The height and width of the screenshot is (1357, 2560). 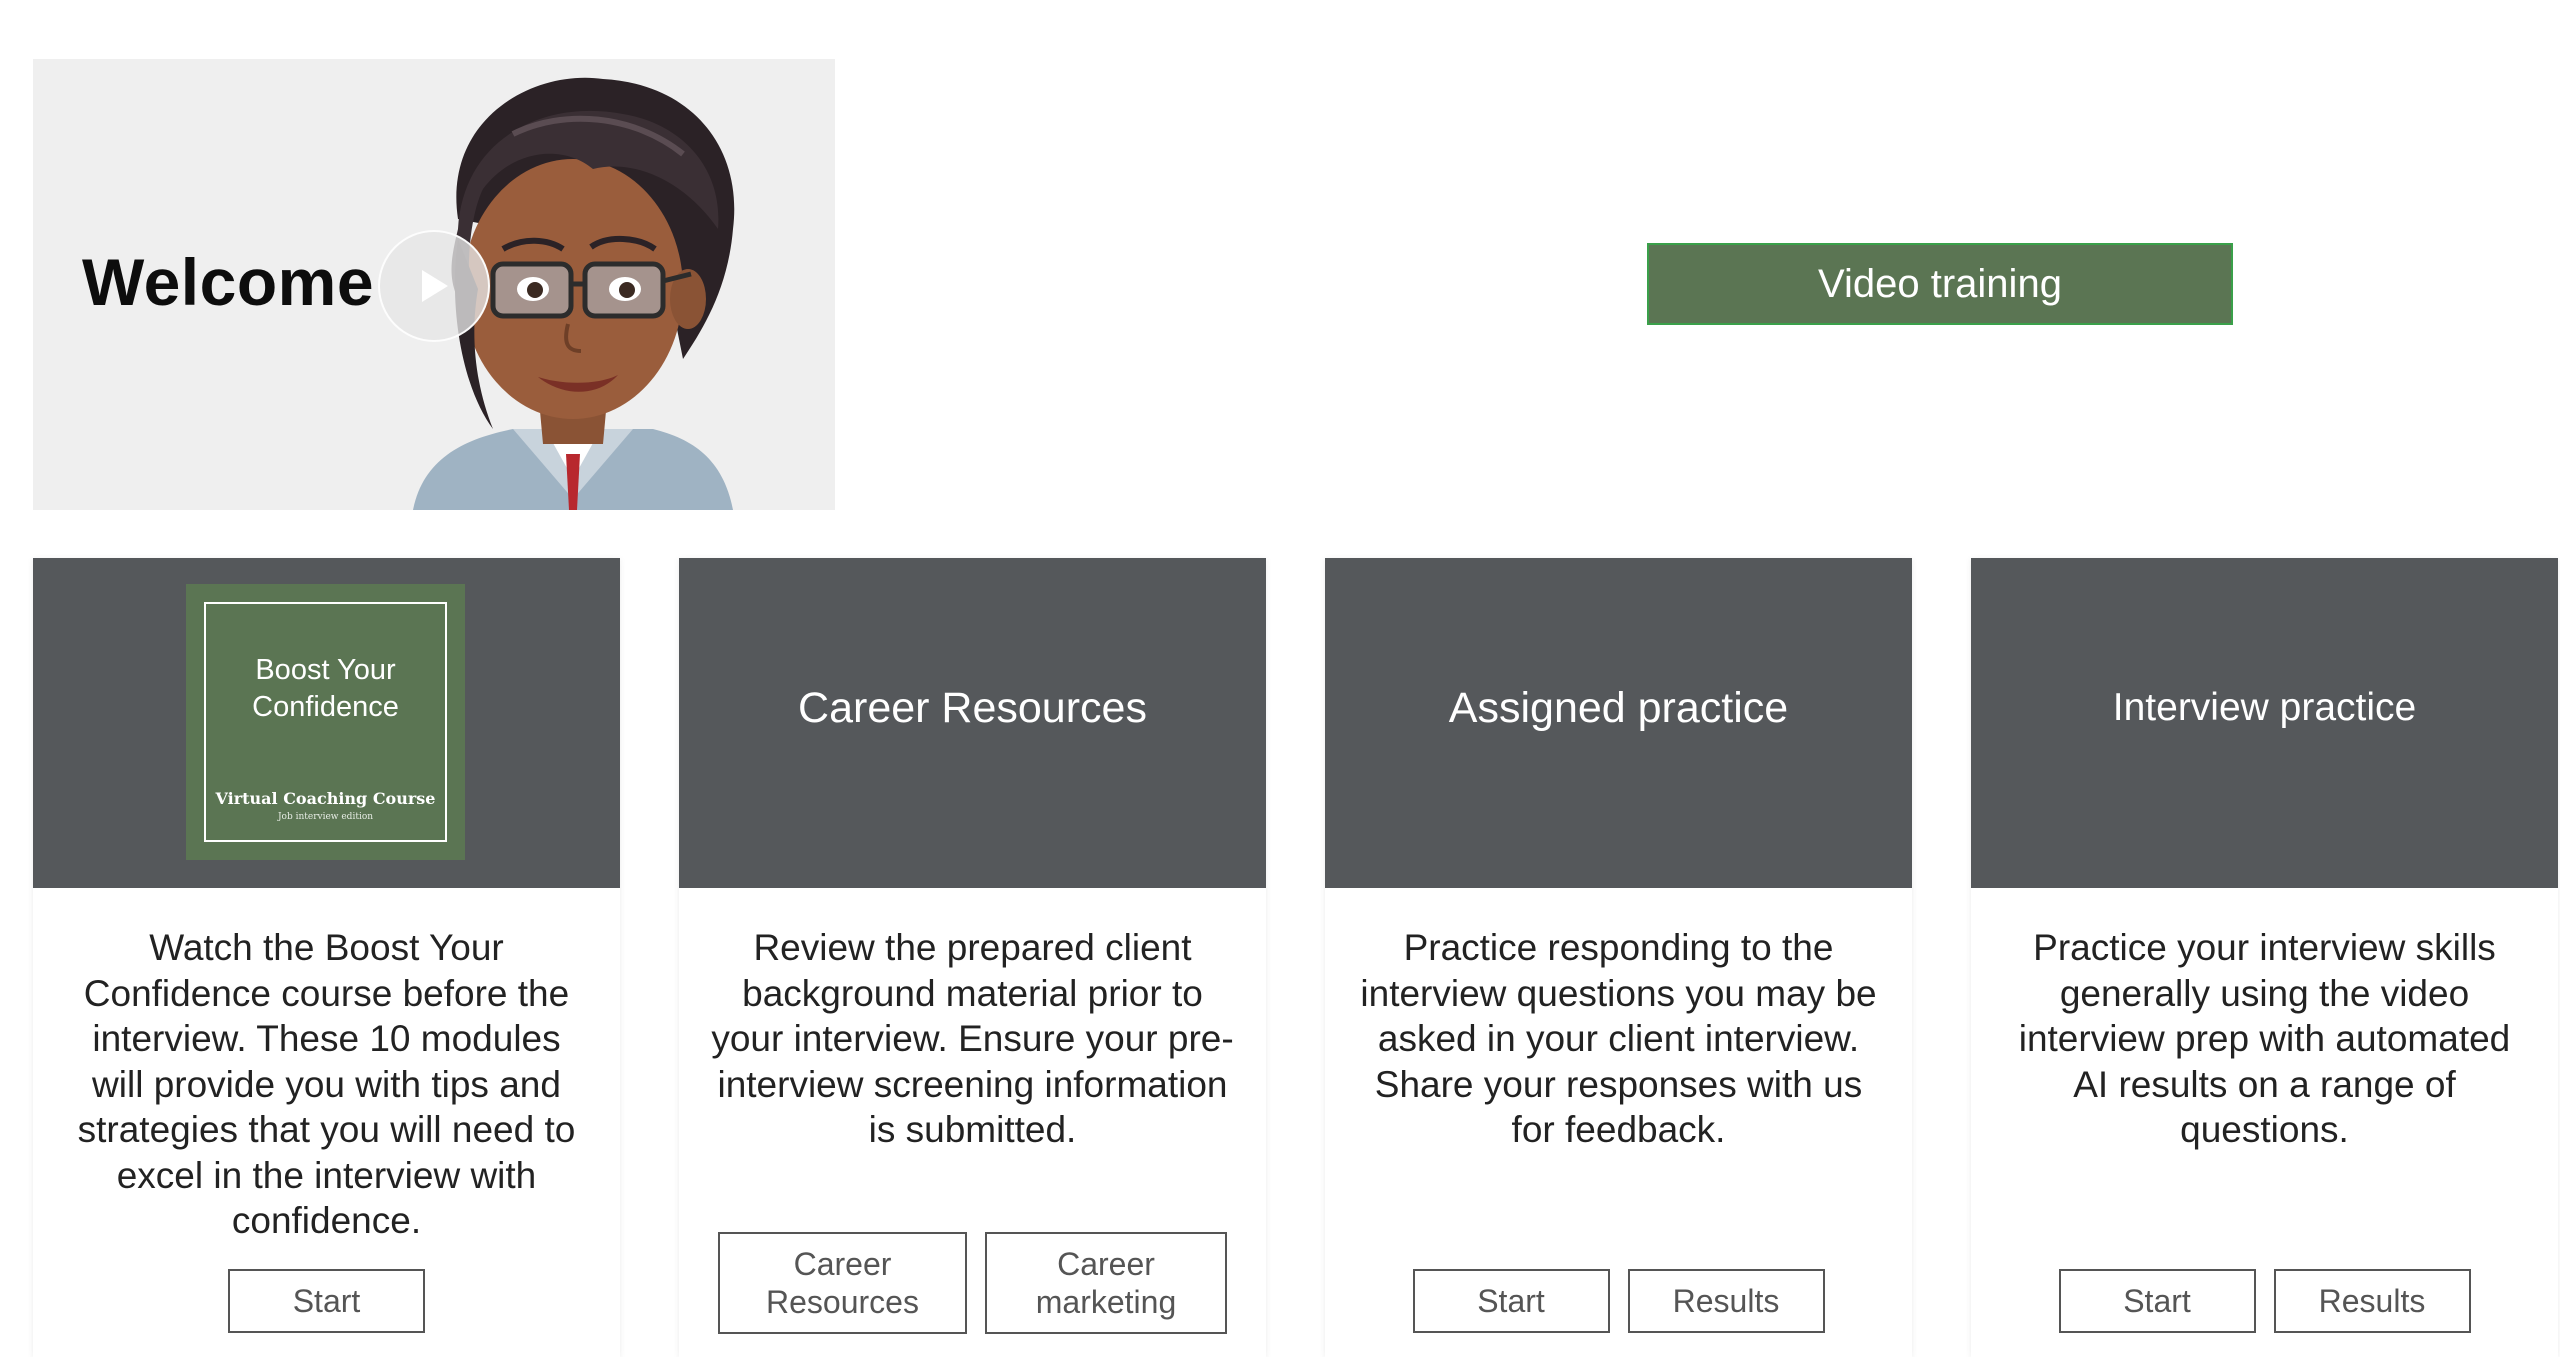 I want to click on card-actions: Start, so click(x=326, y=1301).